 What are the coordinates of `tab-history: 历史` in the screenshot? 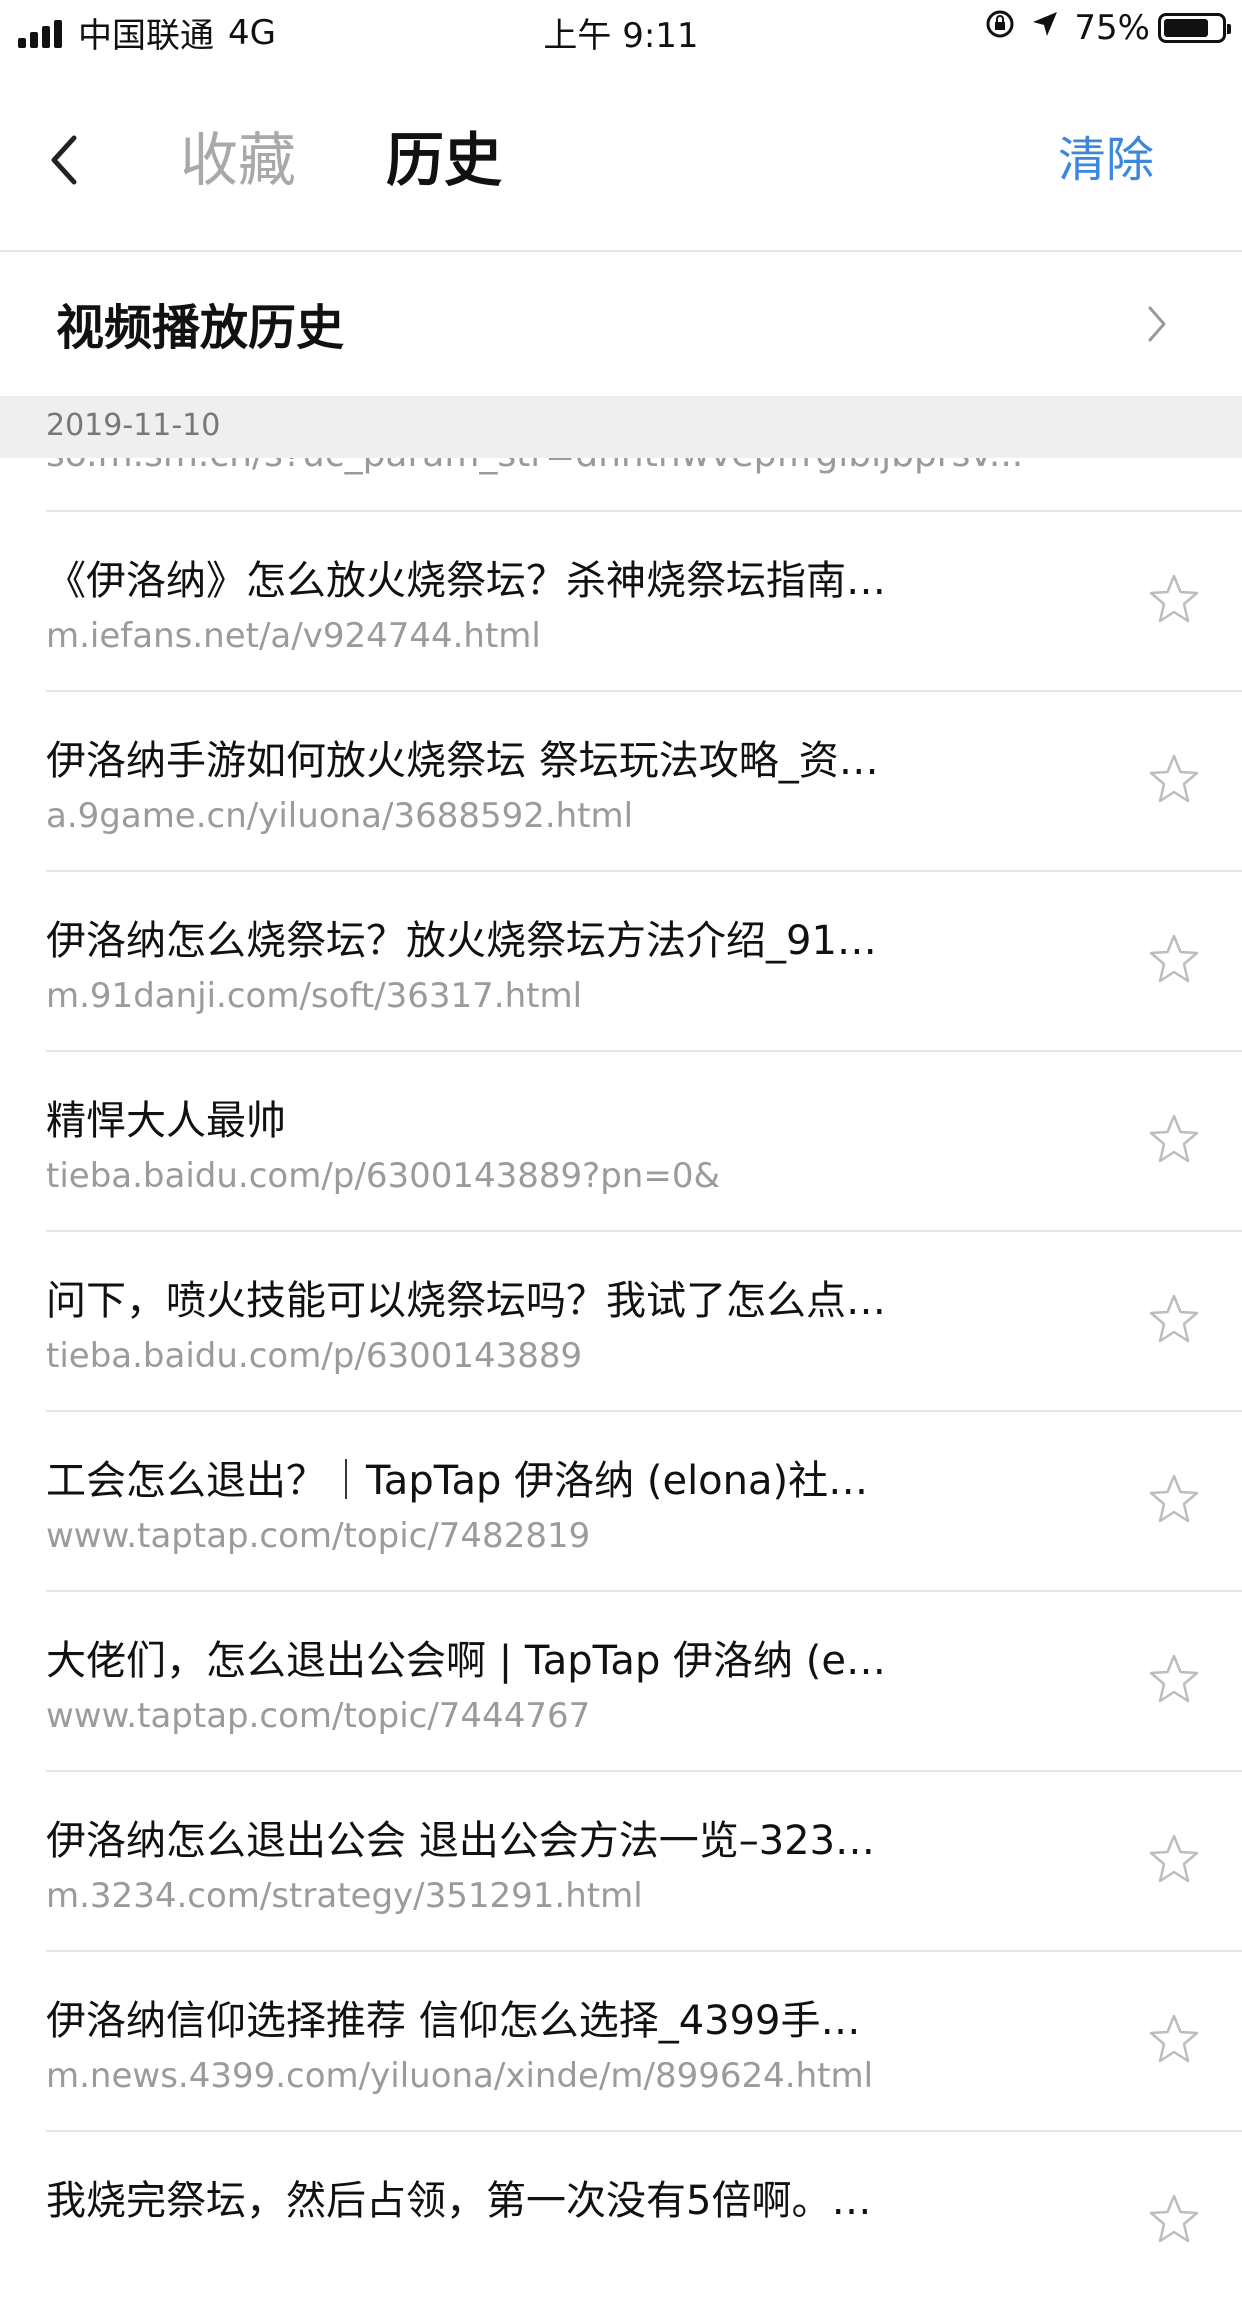 It's located at (444, 160).